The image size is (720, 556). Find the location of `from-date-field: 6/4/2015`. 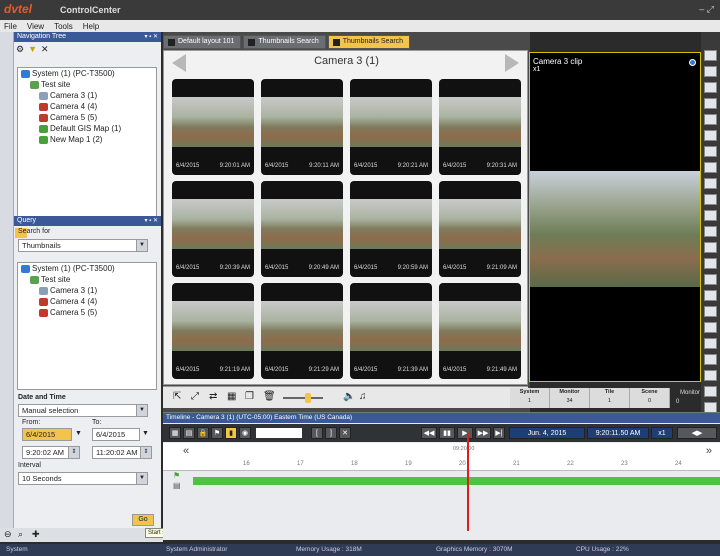

from-date-field: 6/4/2015 is located at coordinates (47, 434).